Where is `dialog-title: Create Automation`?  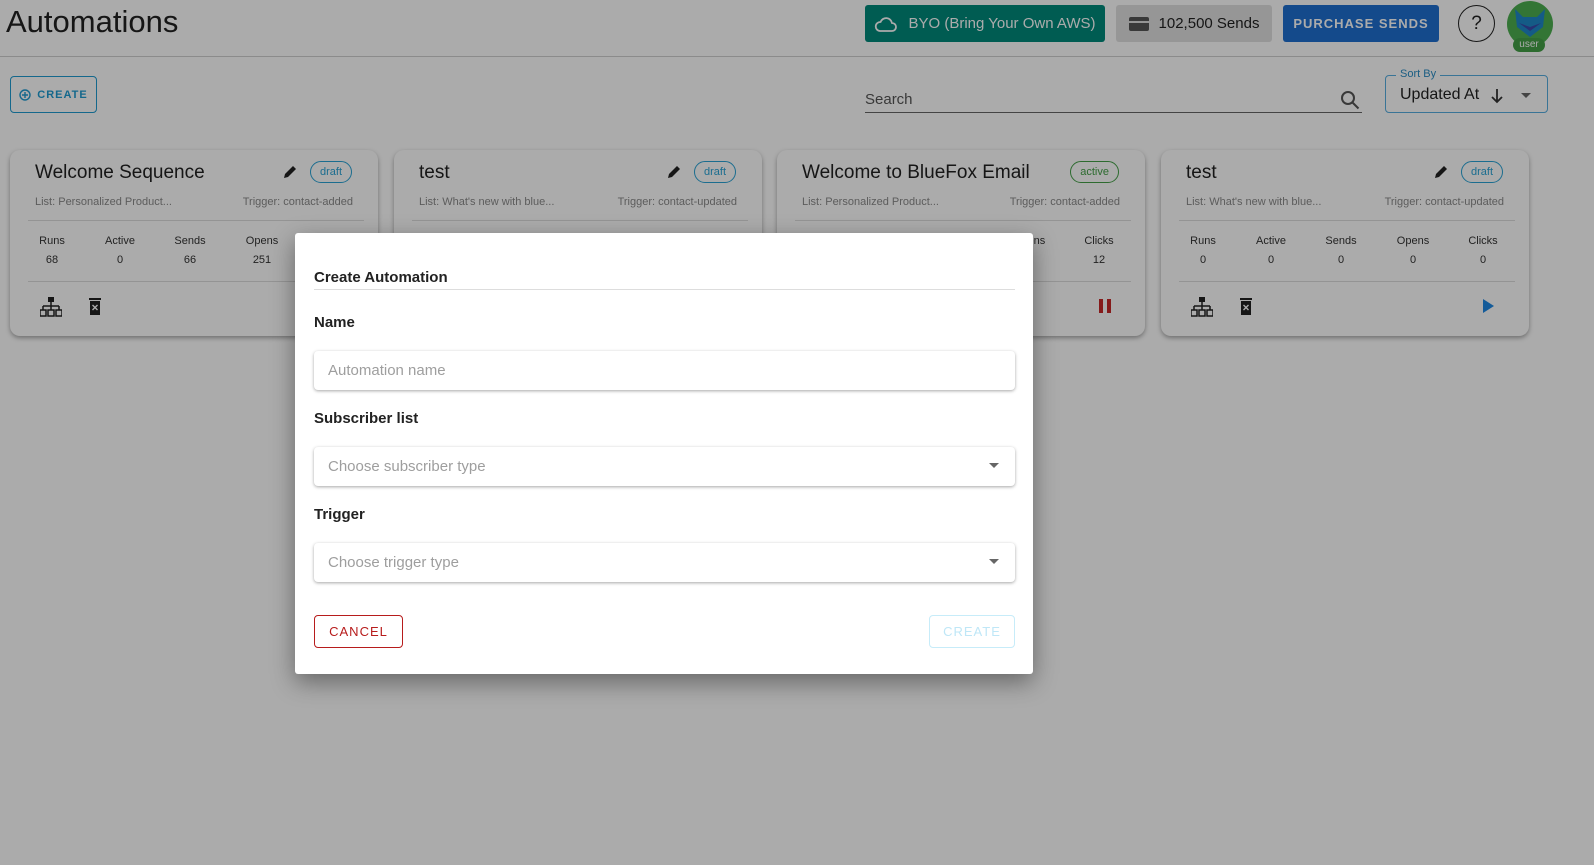 dialog-title: Create Automation is located at coordinates (381, 277).